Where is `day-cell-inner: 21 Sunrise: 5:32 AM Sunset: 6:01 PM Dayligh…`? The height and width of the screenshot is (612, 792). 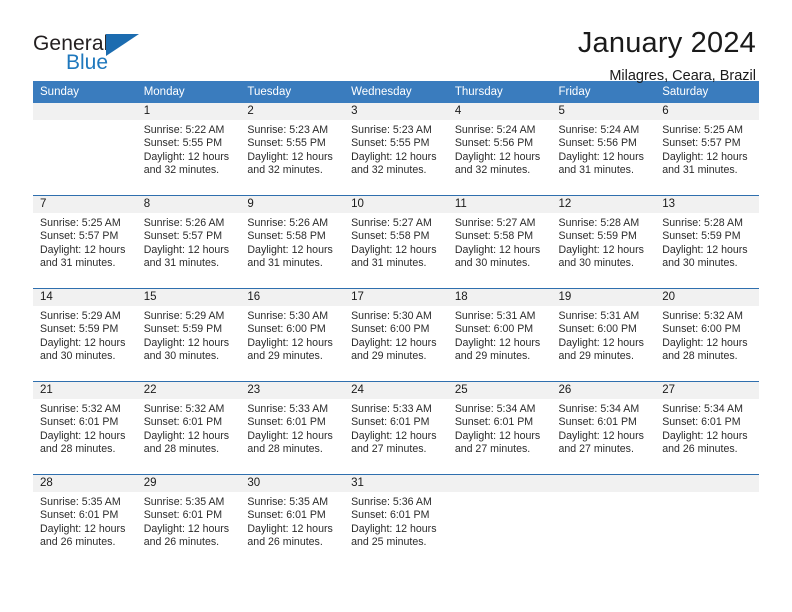 day-cell-inner: 21 Sunrise: 5:32 AM Sunset: 6:01 PM Dayligh… is located at coordinates (85, 428).